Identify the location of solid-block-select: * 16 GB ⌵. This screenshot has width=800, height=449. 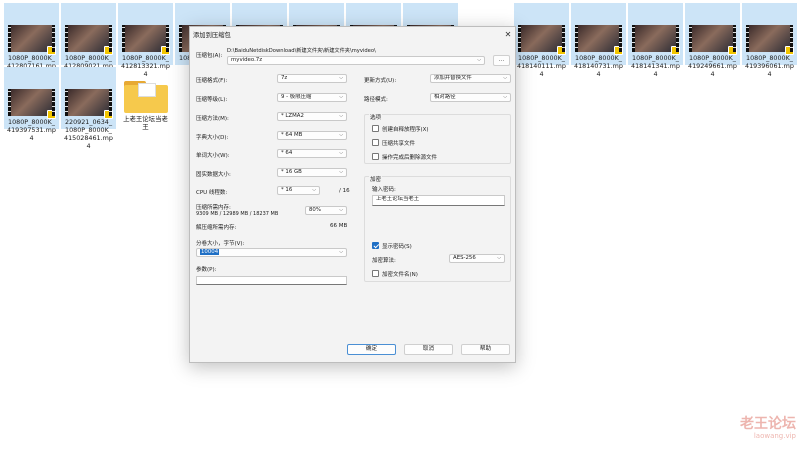
(312, 172).